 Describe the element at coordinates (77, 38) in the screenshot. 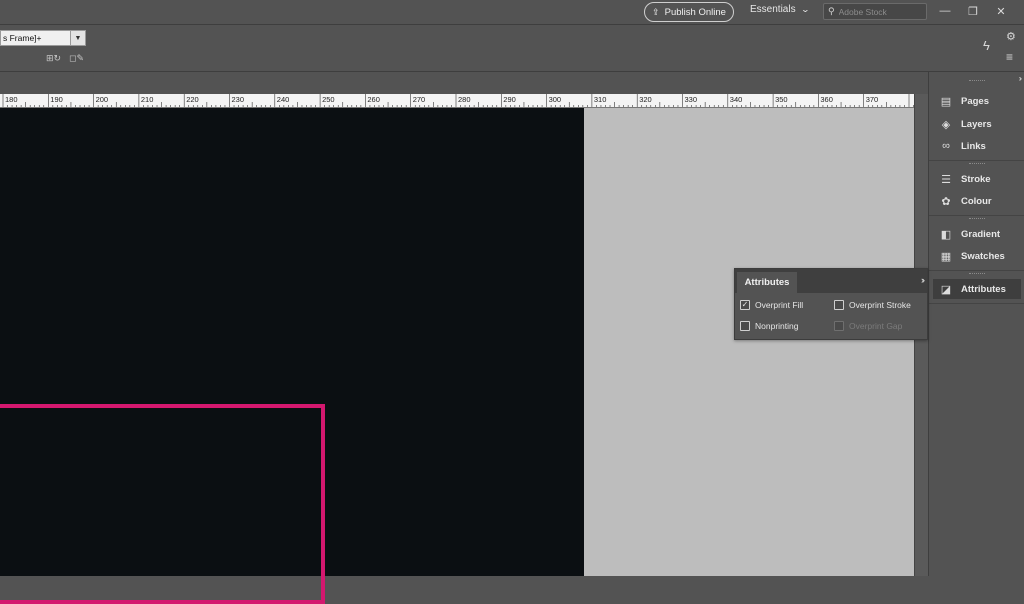

I see `chevron-down-icon: ▼` at that location.